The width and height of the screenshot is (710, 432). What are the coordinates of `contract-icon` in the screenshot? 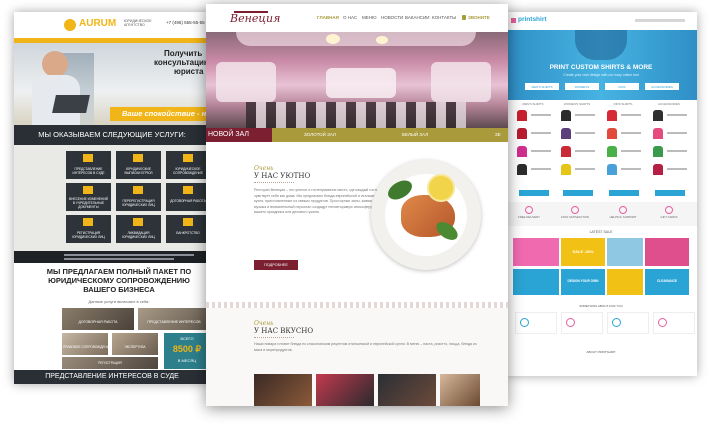 It's located at (188, 190).